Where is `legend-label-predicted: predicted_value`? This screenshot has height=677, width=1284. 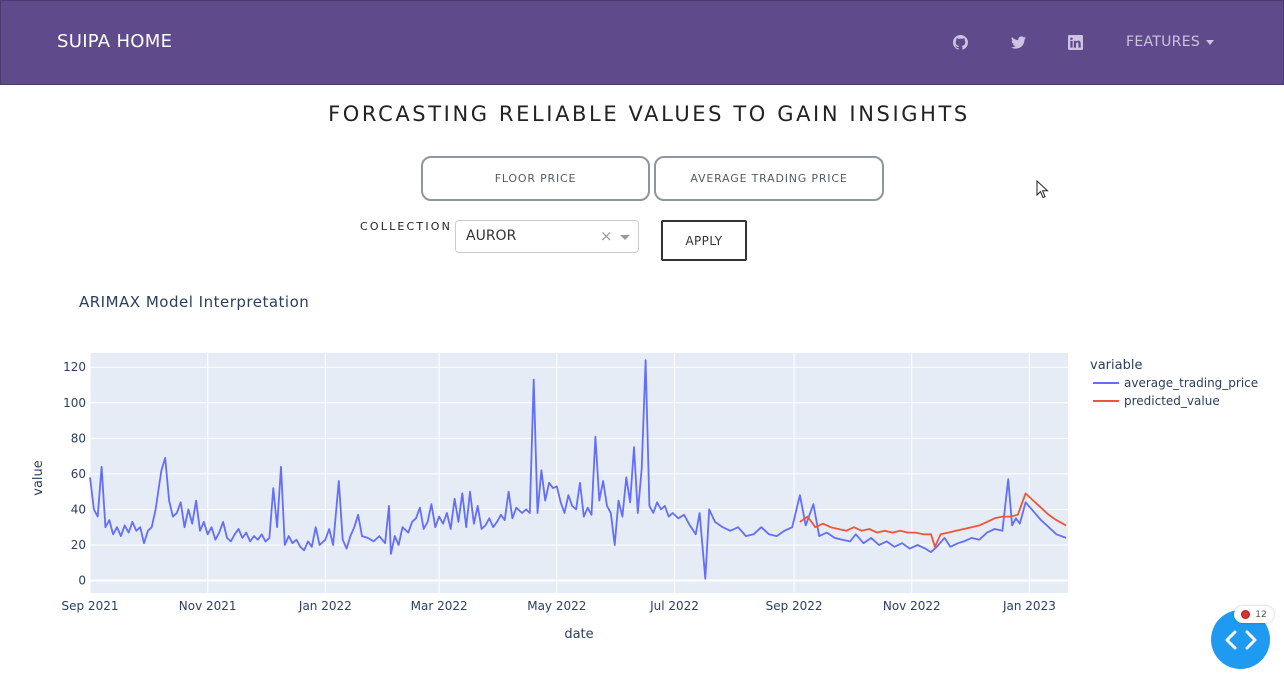 legend-label-predicted: predicted_value is located at coordinates (1172, 401).